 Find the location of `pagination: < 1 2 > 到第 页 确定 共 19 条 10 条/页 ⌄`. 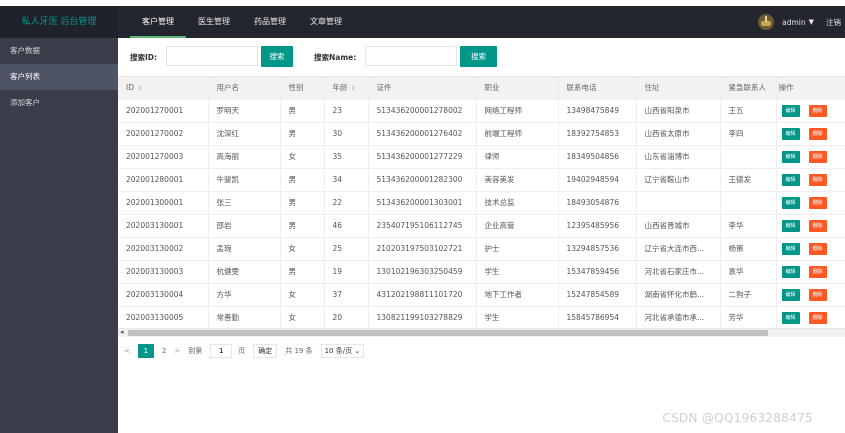

pagination: < 1 2 > 到第 页 确定 共 19 条 10 条/页 ⌄ is located at coordinates (244, 351).